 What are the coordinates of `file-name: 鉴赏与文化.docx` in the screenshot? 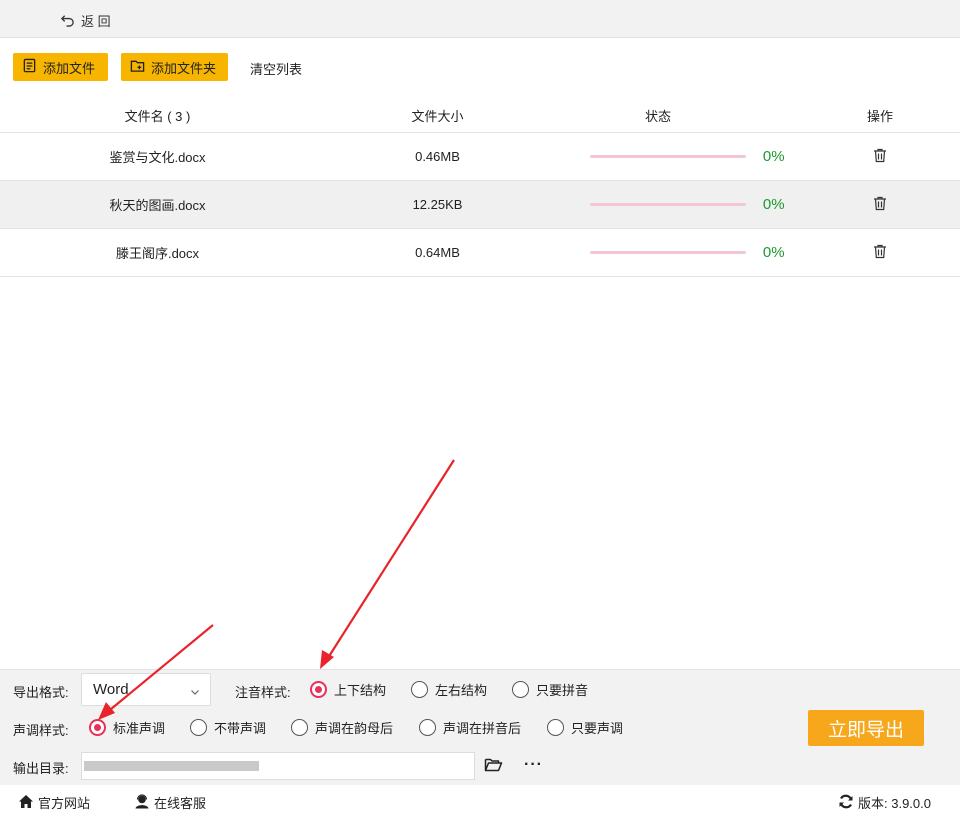 It's located at (157, 157).